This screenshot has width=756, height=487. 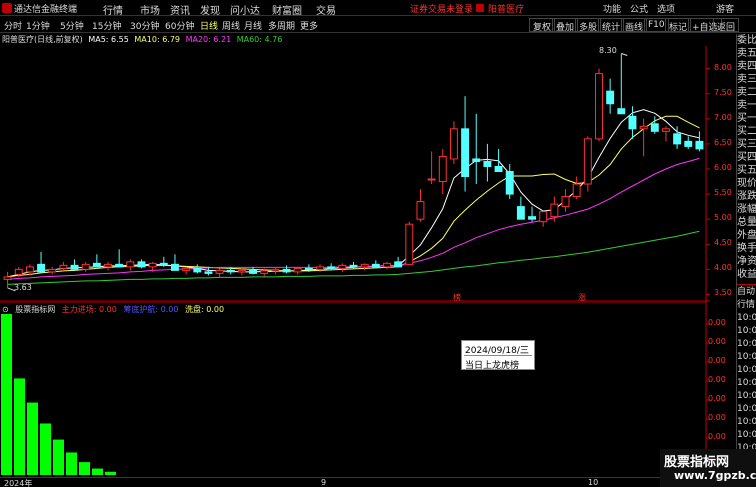 What do you see at coordinates (210, 9) in the screenshot?
I see `menu-discover: 发现` at bounding box center [210, 9].